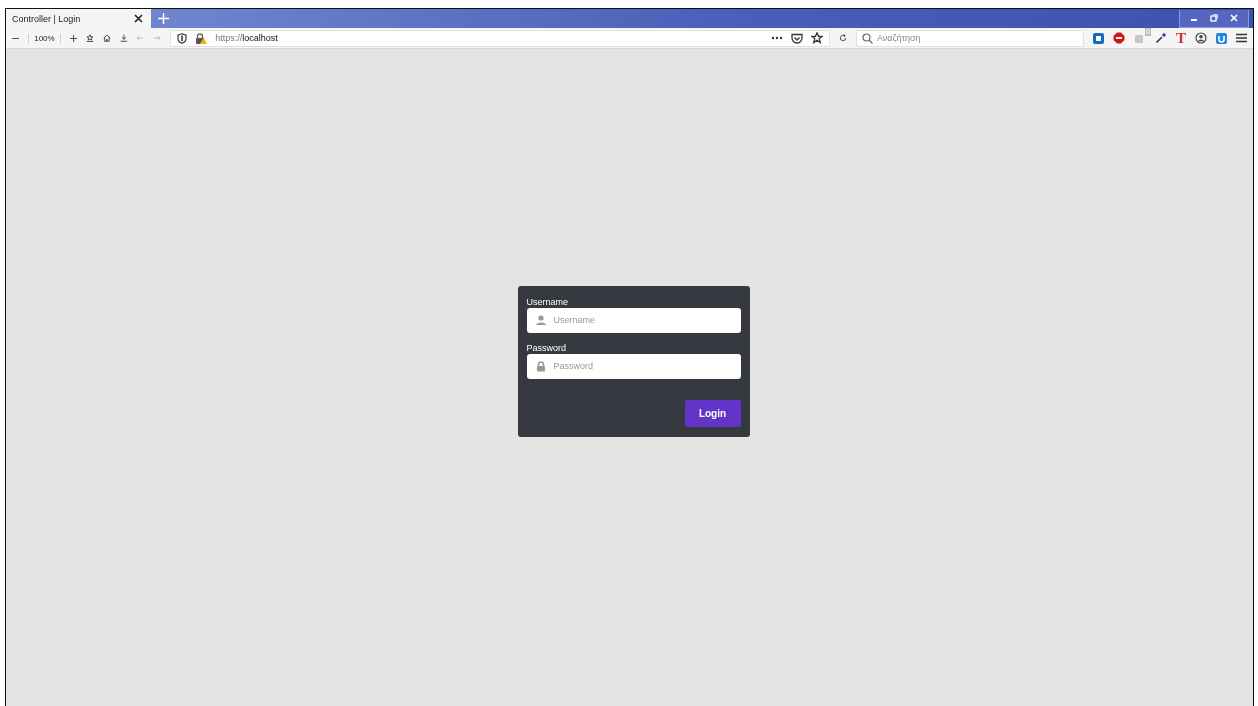 The height and width of the screenshot is (706, 1258). Describe the element at coordinates (797, 38) in the screenshot. I see `pocket-icon` at that location.